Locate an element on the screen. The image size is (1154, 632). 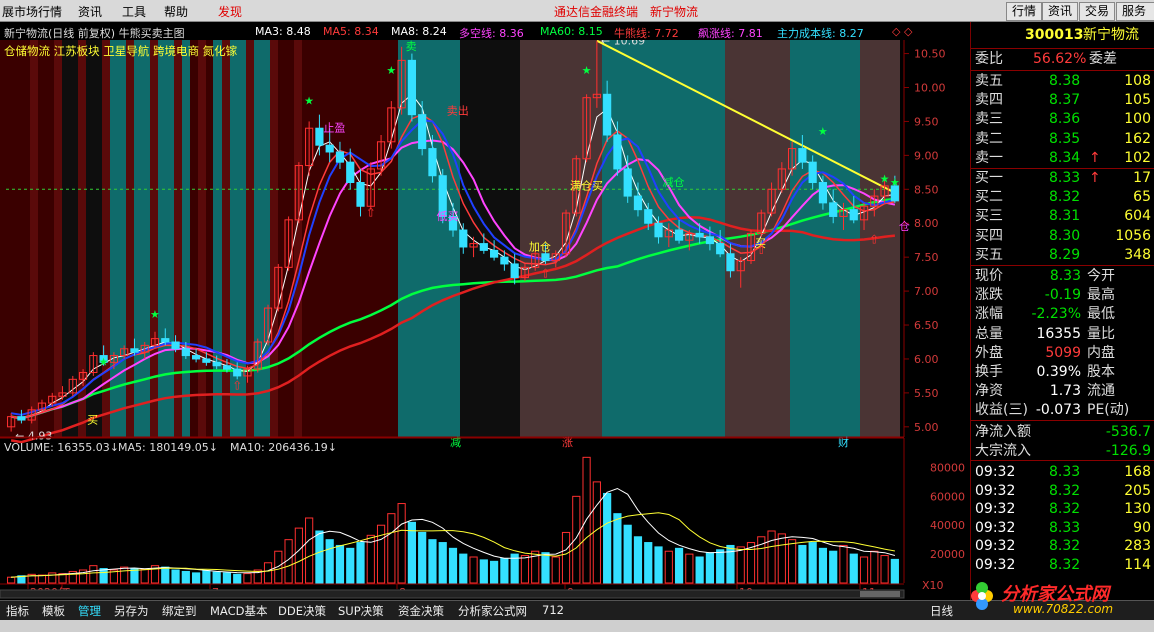
book-label: 买四 is located at coordinates (989, 235).